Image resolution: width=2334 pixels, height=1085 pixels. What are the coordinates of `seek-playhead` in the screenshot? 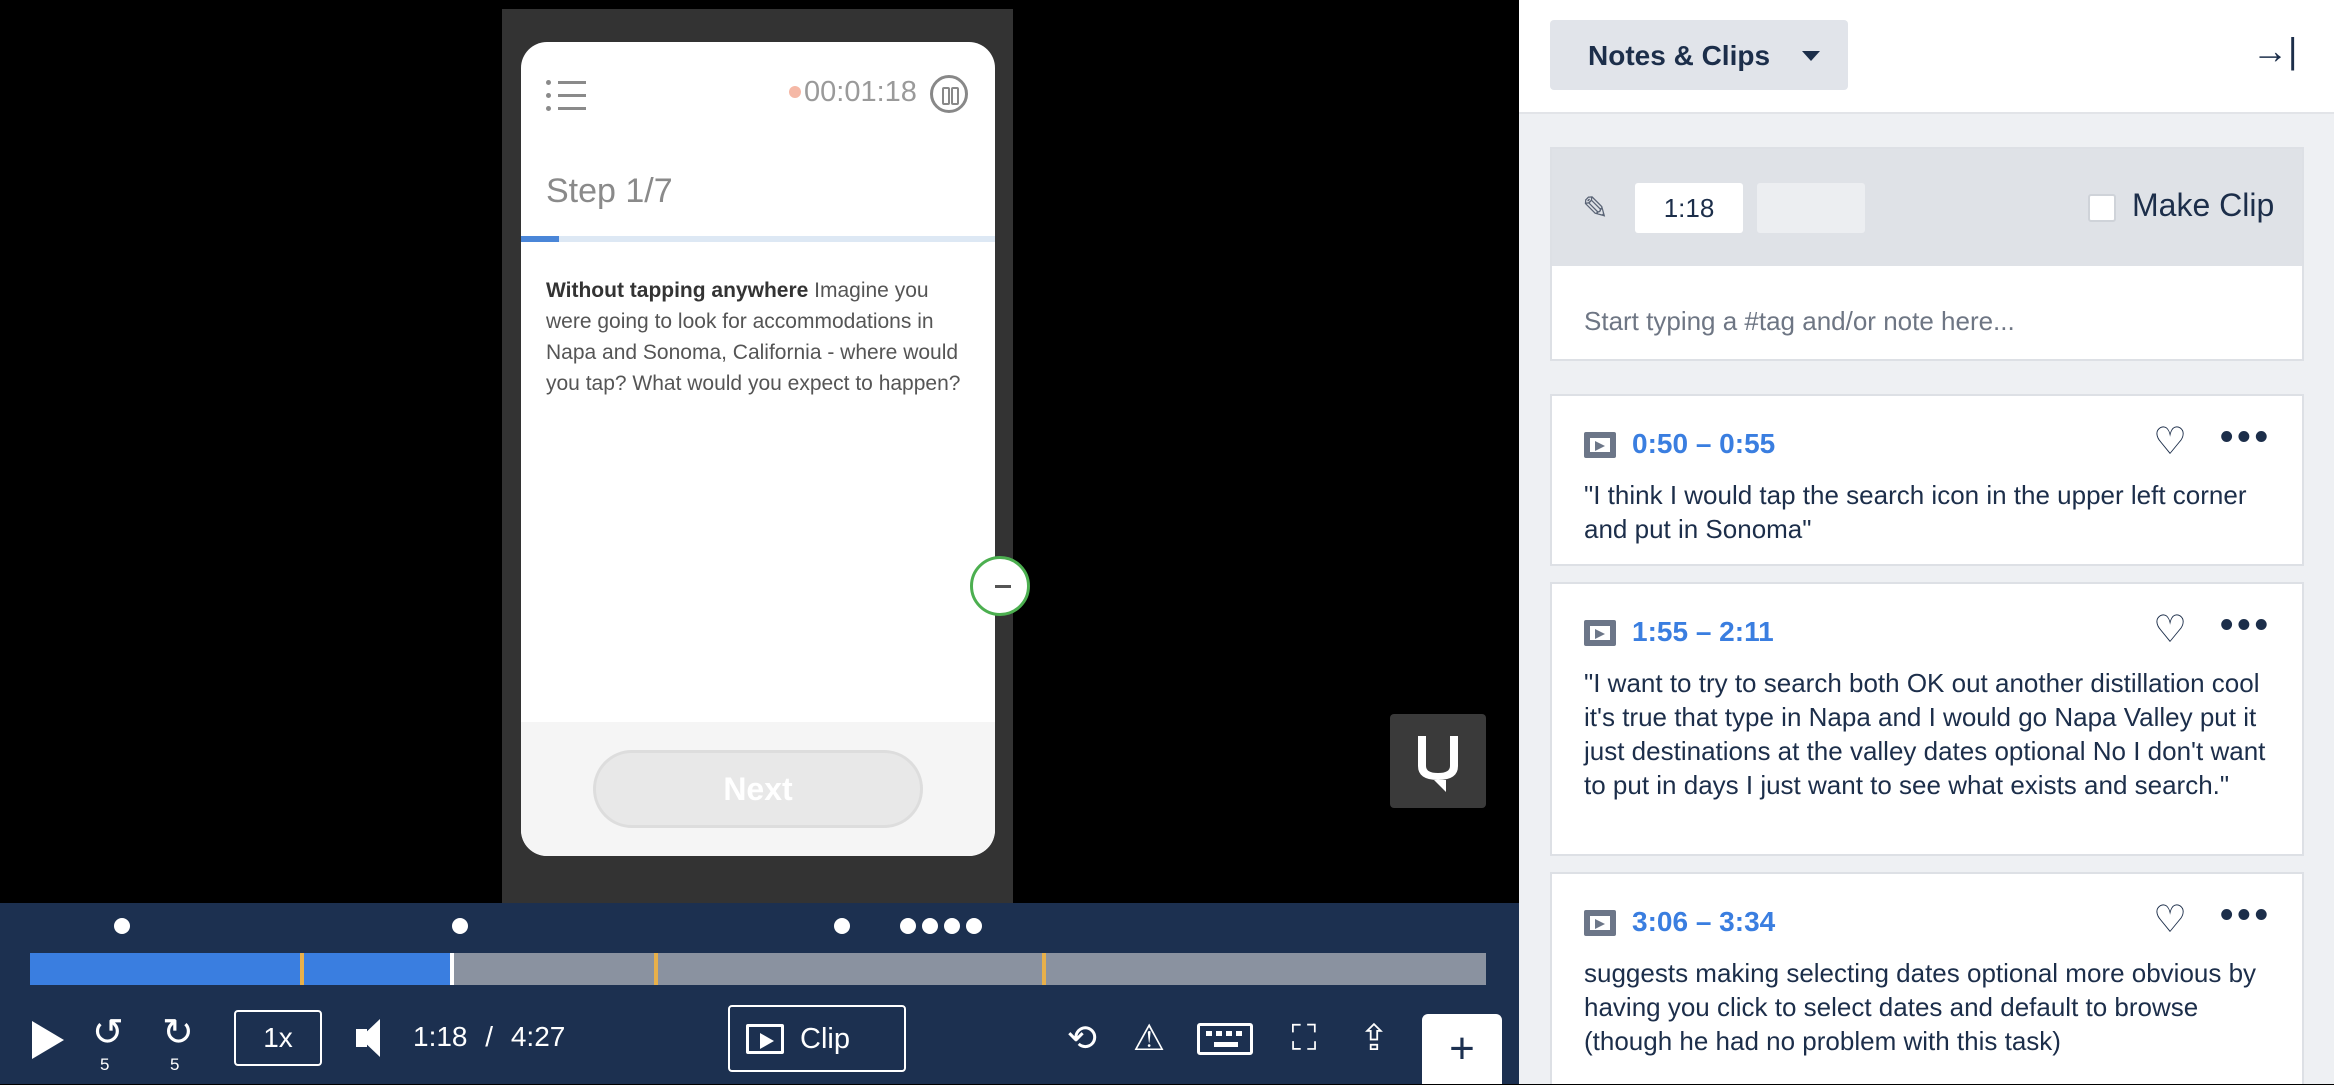 It's located at (452, 969).